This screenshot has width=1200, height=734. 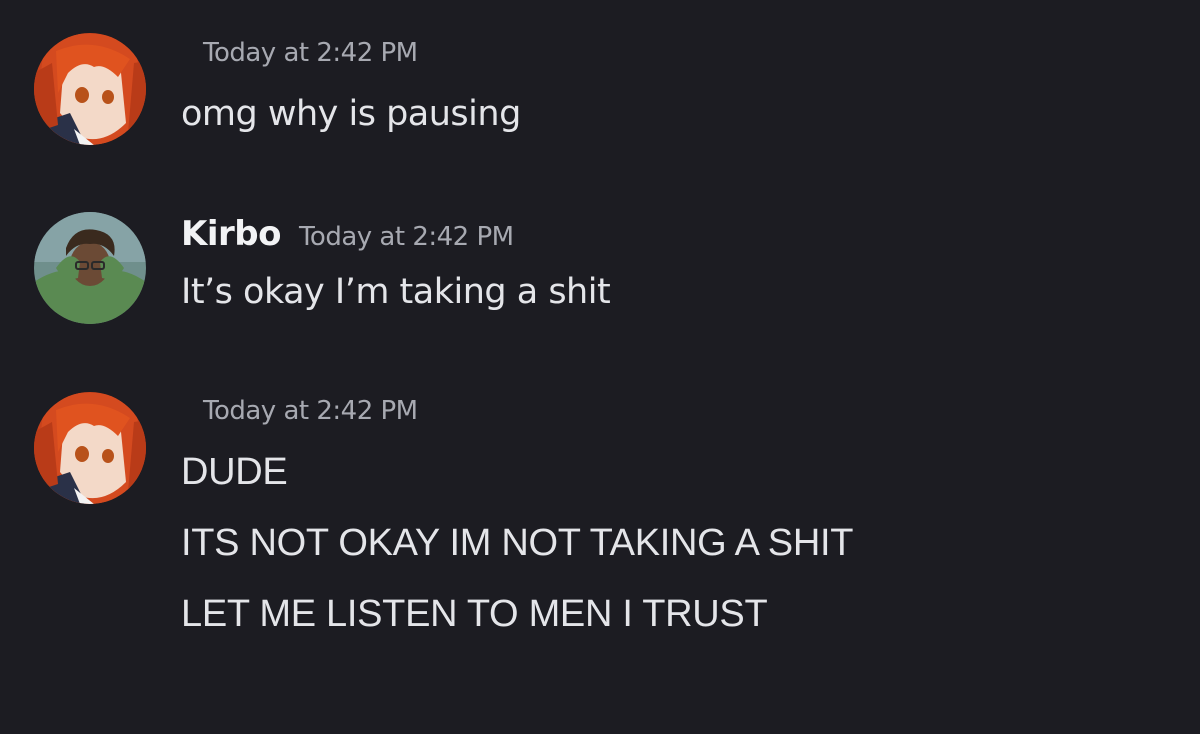 I want to click on man-avatar-icon, so click(x=90, y=268).